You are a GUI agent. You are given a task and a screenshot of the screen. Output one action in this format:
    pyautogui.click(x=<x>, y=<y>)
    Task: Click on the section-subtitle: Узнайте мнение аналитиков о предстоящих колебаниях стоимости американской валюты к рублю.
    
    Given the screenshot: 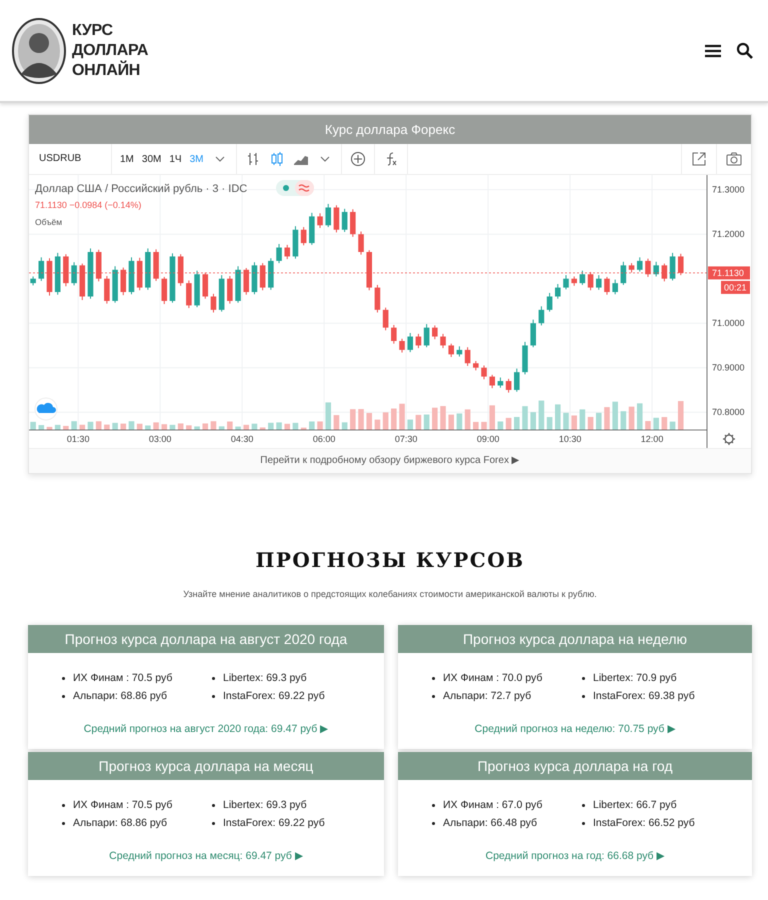 What is the action you would take?
    pyautogui.click(x=390, y=594)
    